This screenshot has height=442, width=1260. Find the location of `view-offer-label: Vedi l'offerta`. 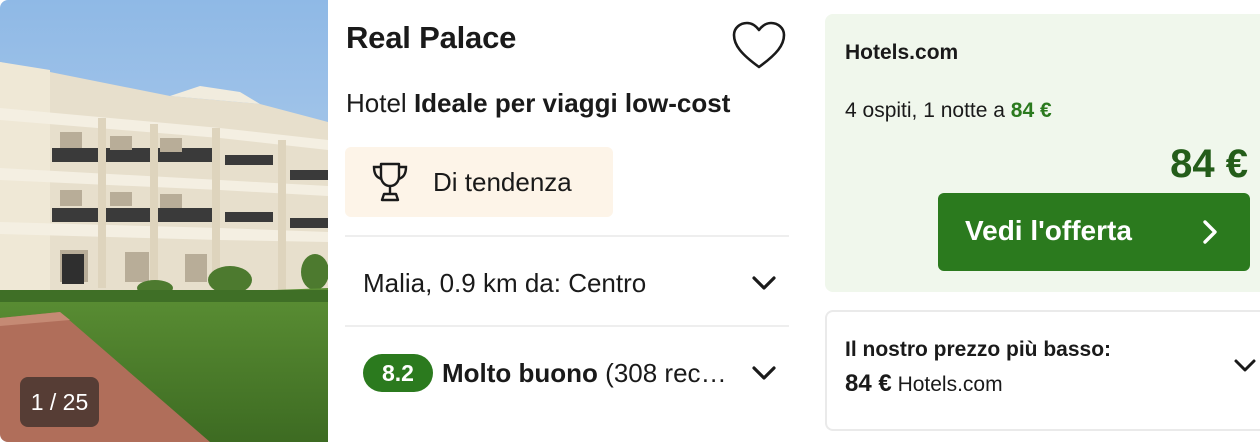

view-offer-label: Vedi l'offerta is located at coordinates (1048, 230).